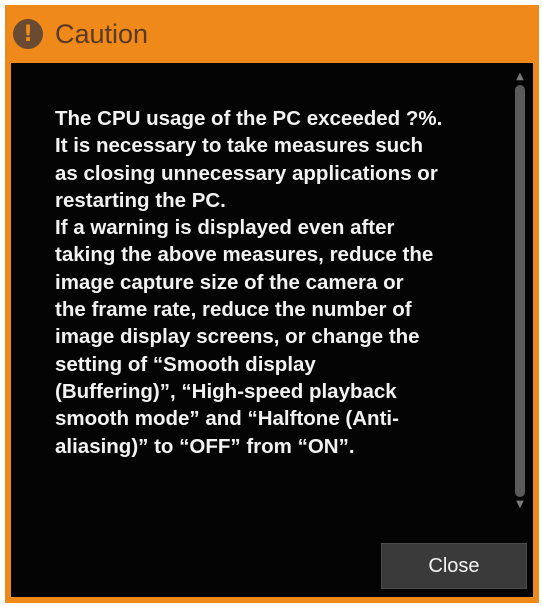  Describe the element at coordinates (272, 34) in the screenshot. I see `dialog-titlebar: ! Caution` at that location.